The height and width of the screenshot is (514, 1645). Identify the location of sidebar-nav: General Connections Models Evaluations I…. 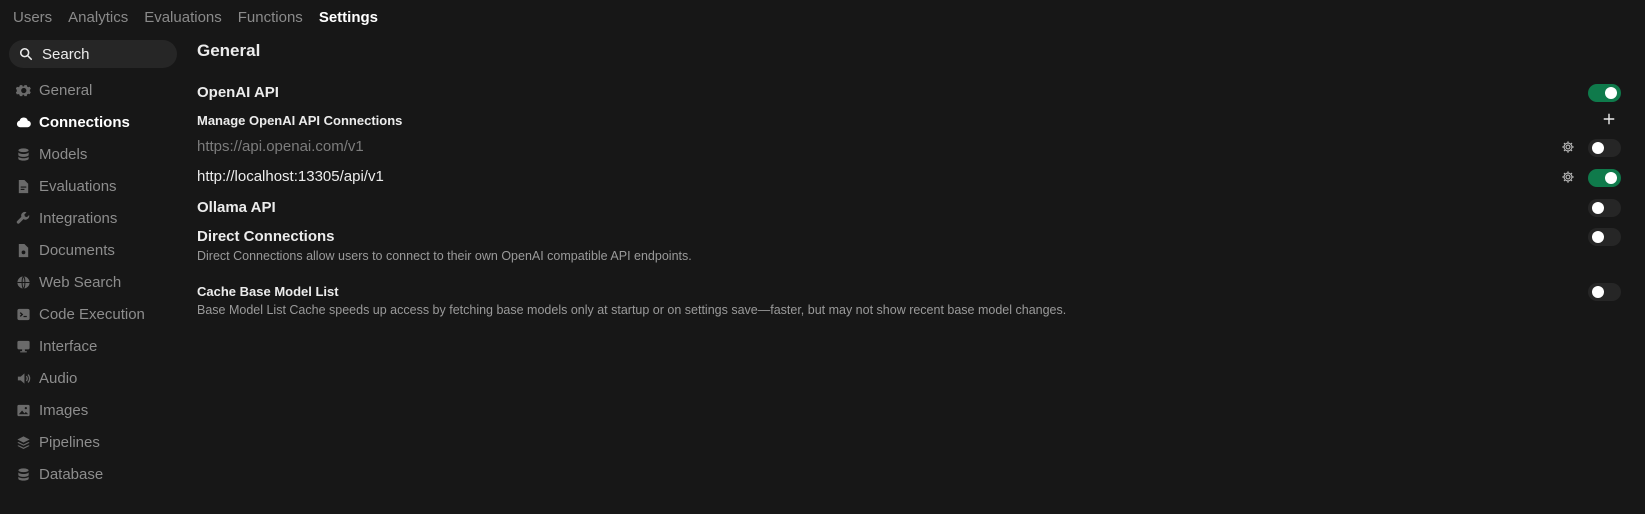
(93, 282).